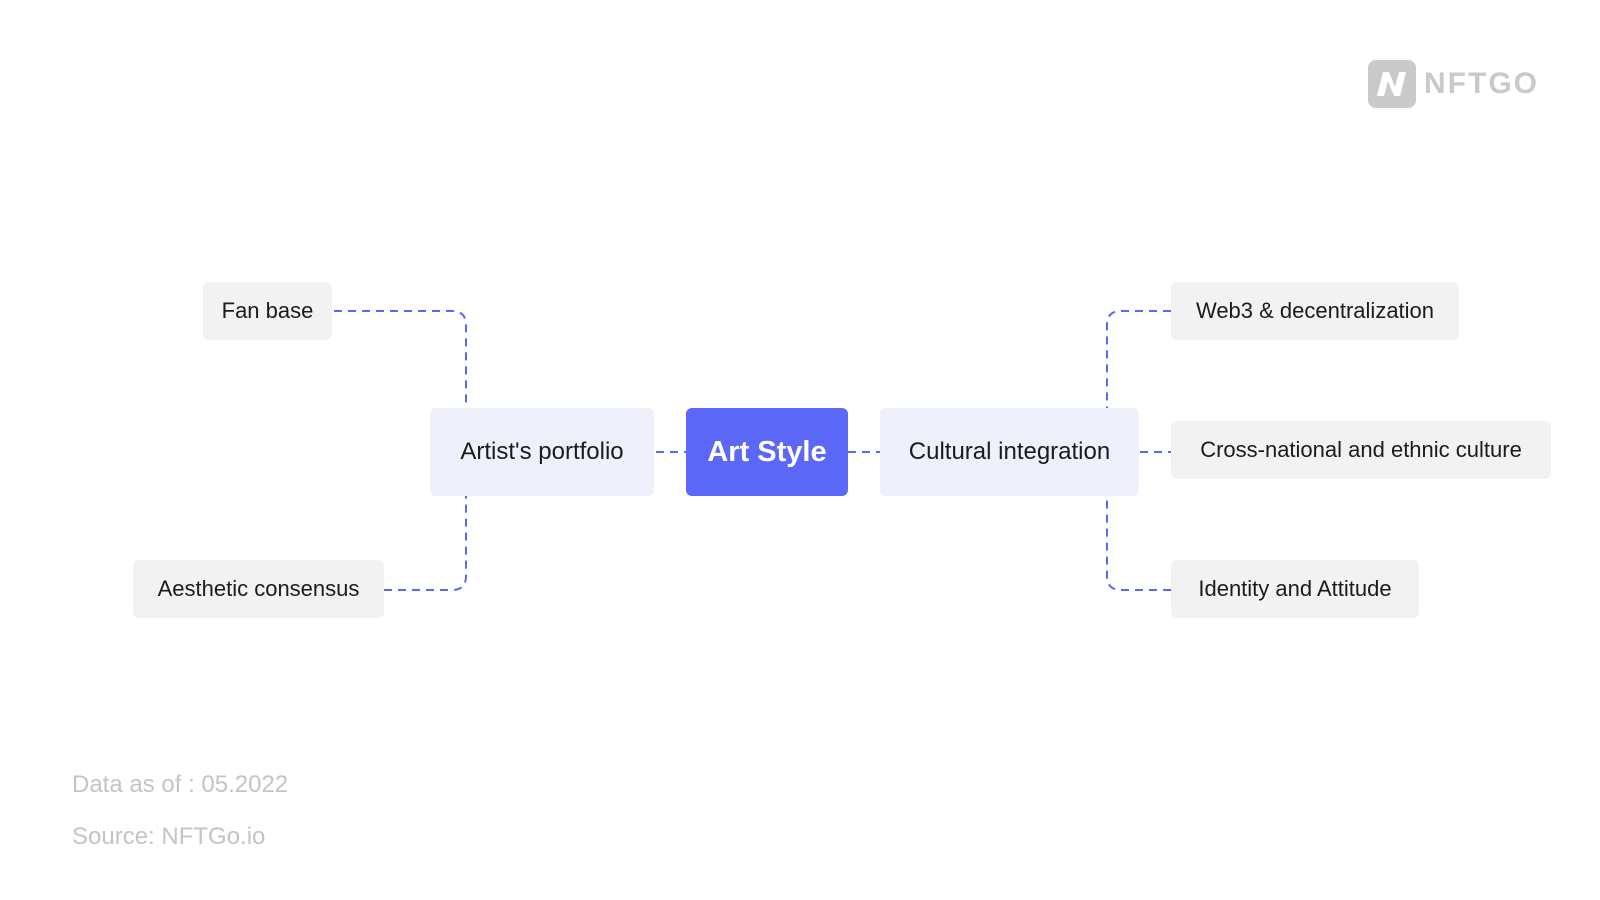 The image size is (1600, 900). I want to click on leaf-label: Web3 & decentralization, so click(1315, 310).